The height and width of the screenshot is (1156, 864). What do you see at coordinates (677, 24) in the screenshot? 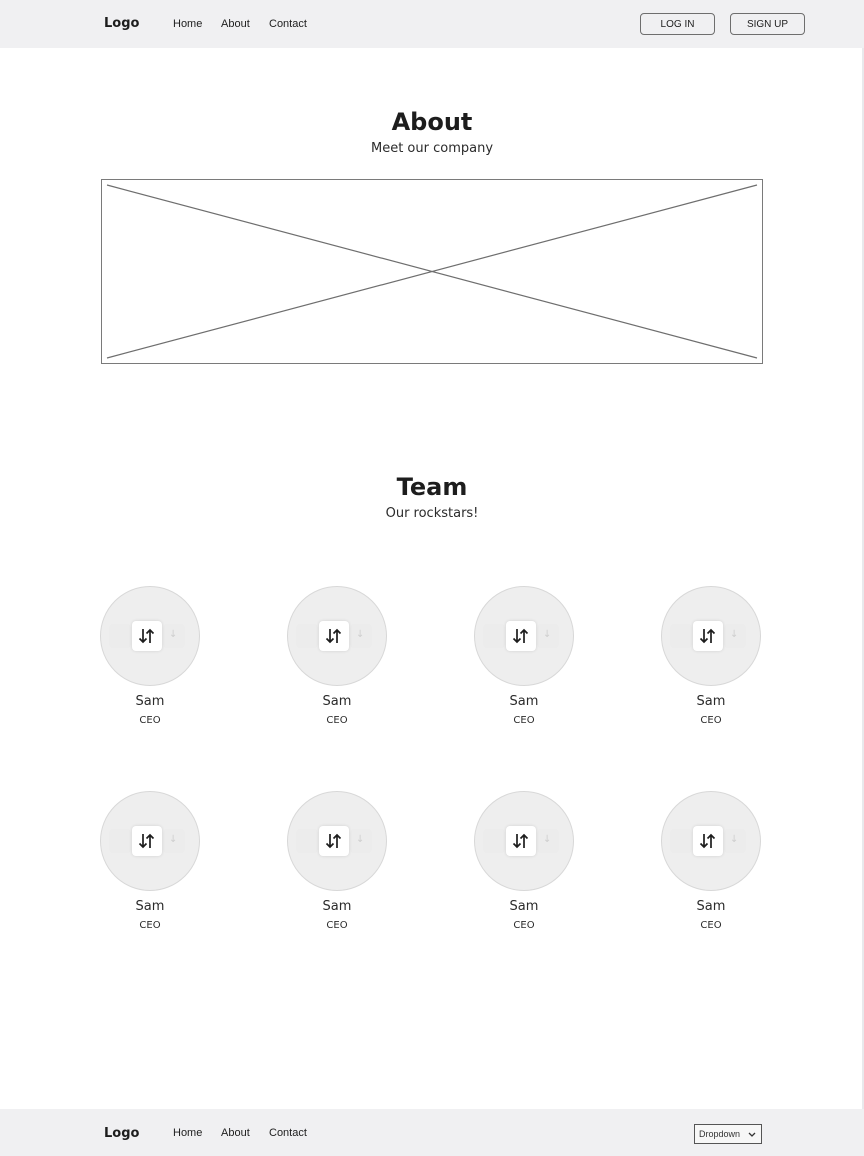
I see `login-button: LOG IN` at bounding box center [677, 24].